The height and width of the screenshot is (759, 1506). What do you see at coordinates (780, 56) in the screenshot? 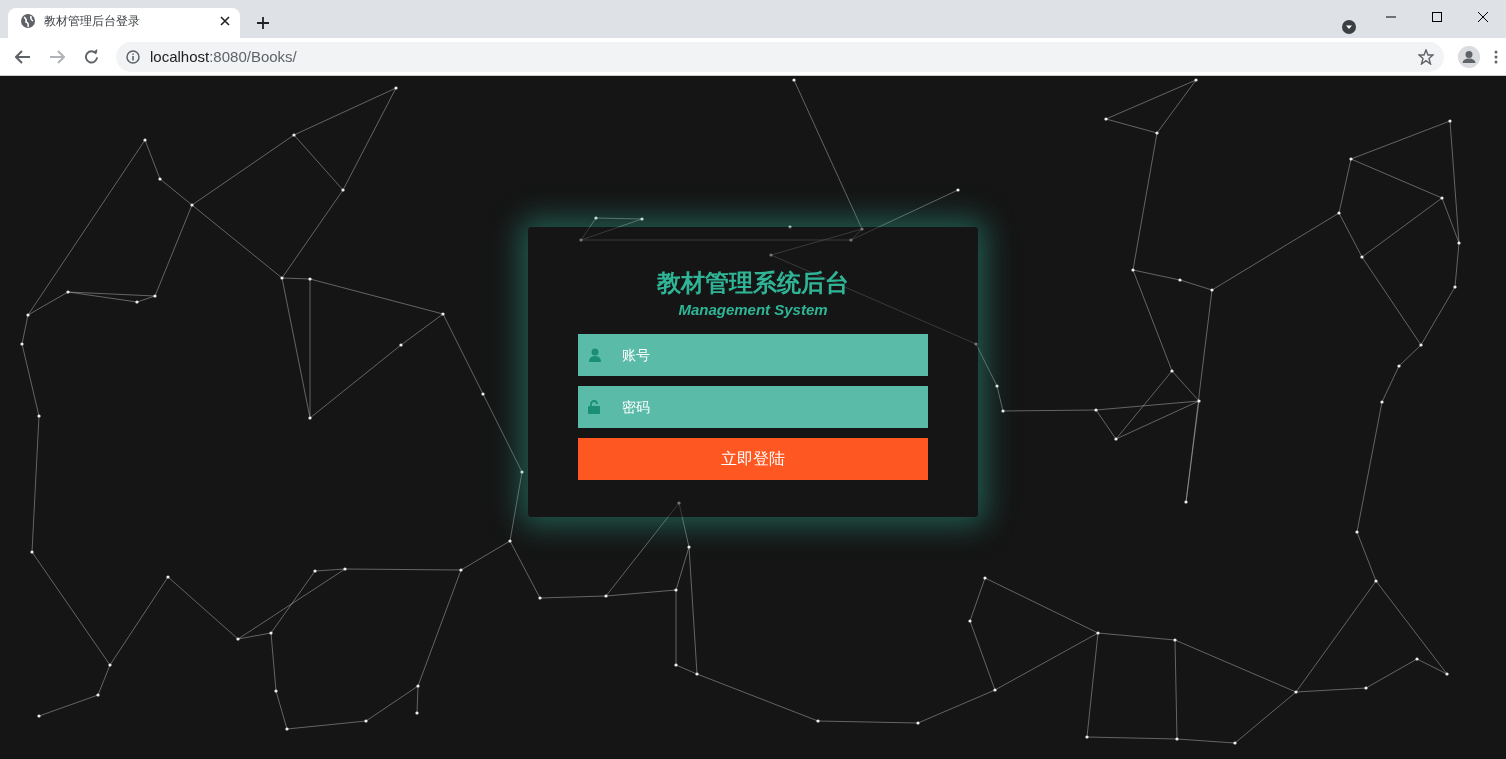
I see `address-bar: localhost:8080/Books/` at bounding box center [780, 56].